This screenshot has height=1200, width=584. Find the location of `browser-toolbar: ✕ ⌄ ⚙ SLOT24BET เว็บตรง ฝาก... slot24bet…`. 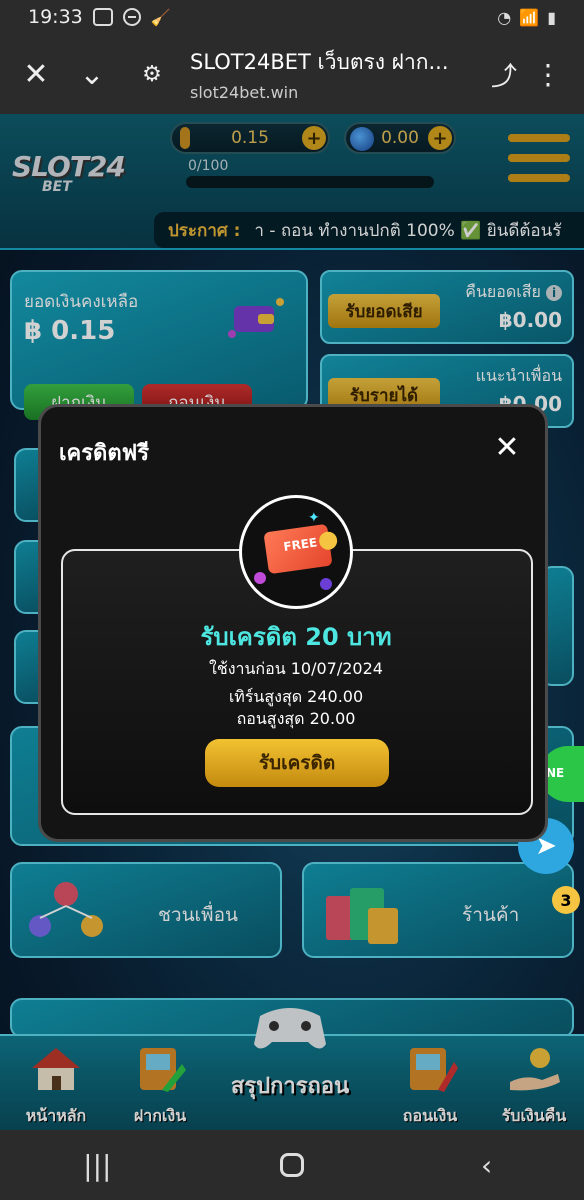

browser-toolbar: ✕ ⌄ ⚙ SLOT24BET เว็บตรง ฝาก... slot24bet… is located at coordinates (292, 74).